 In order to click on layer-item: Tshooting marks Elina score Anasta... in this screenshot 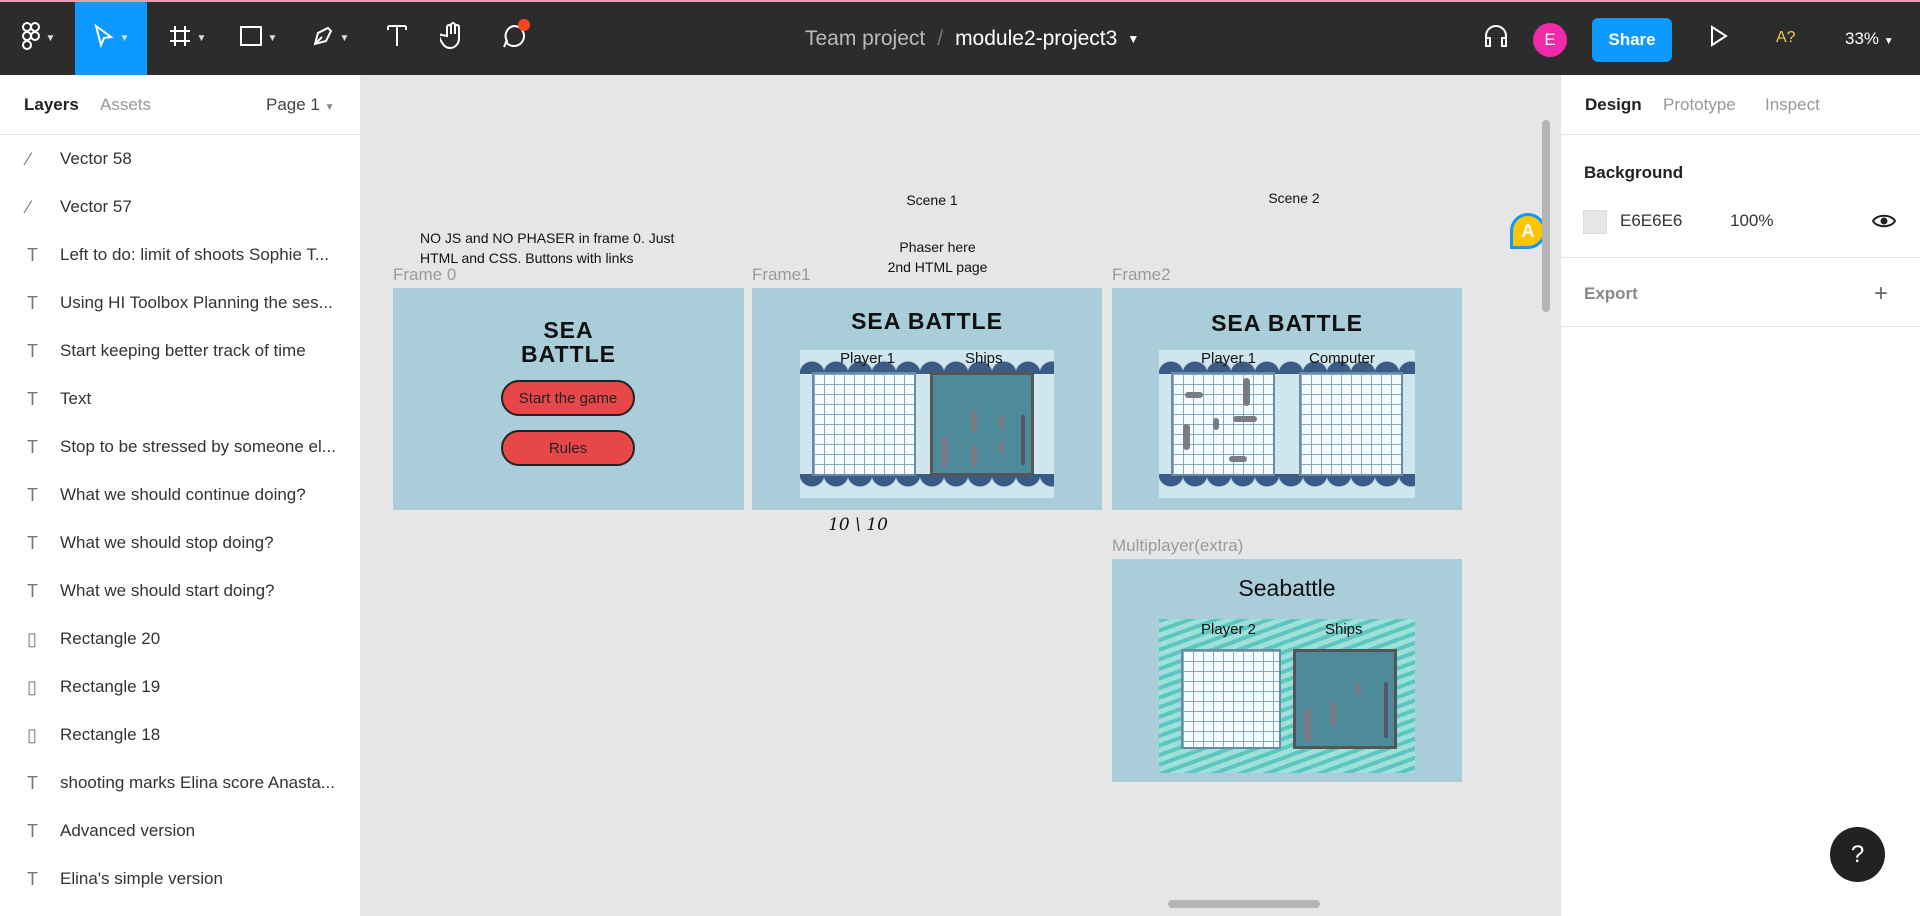, I will do `click(180, 783)`.